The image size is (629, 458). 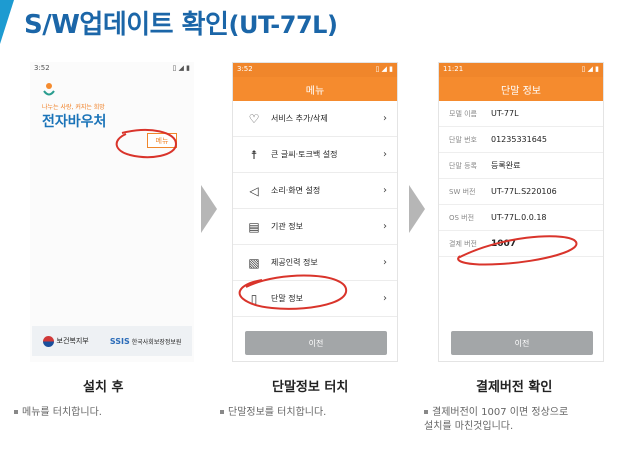 What do you see at coordinates (254, 154) in the screenshot?
I see `accessibility-icon: ☨` at bounding box center [254, 154].